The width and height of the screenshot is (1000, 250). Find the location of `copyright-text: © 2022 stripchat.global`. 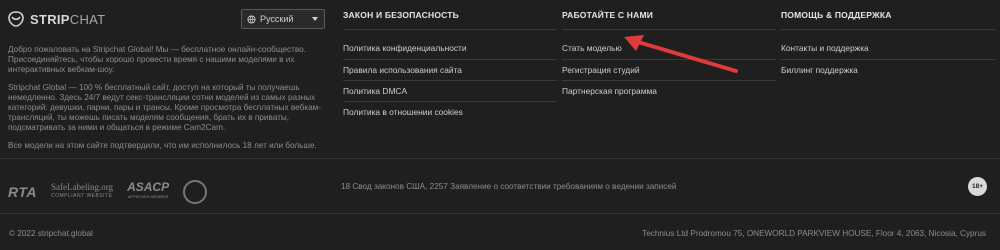

copyright-text: © 2022 stripchat.global is located at coordinates (51, 233).